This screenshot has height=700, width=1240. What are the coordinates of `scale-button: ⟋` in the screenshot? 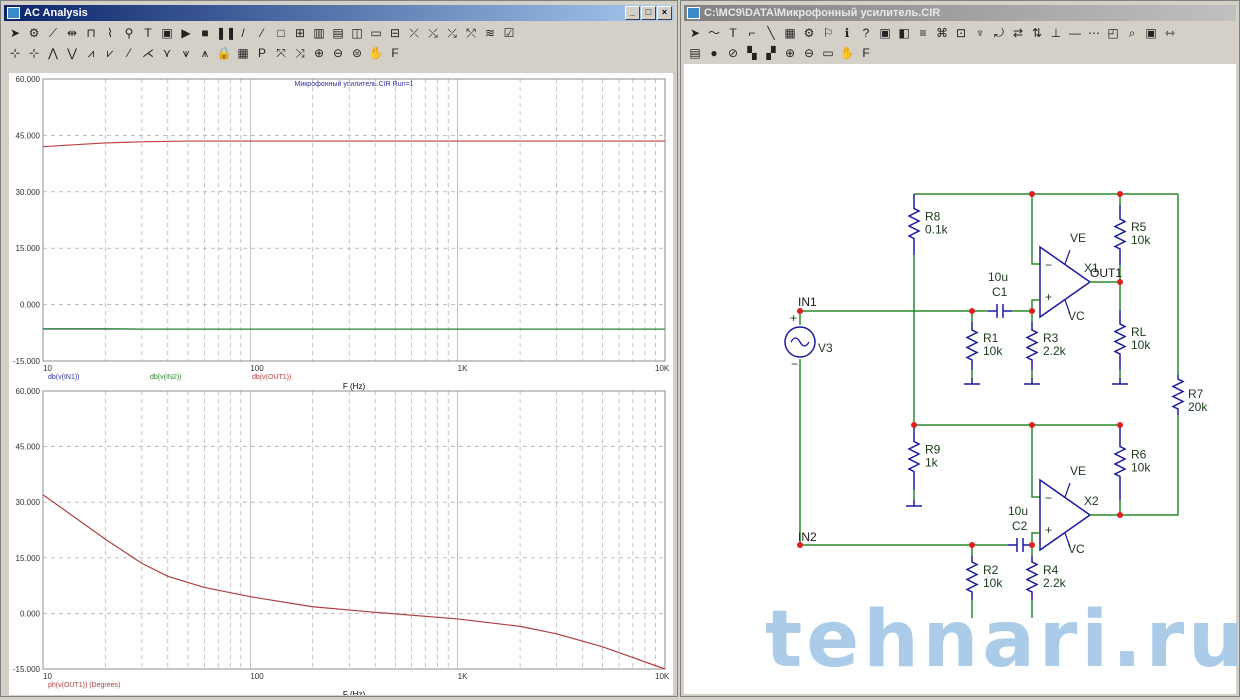 It's located at (53, 33).